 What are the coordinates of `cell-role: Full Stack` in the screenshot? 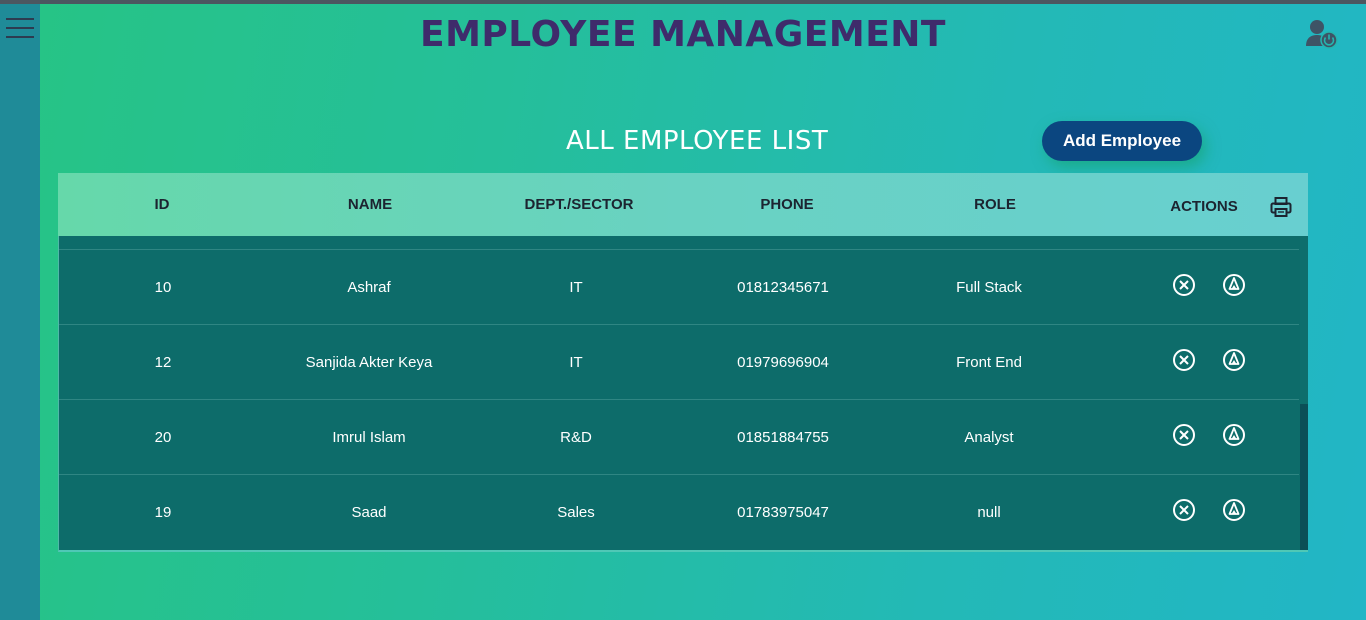 It's located at (989, 287).